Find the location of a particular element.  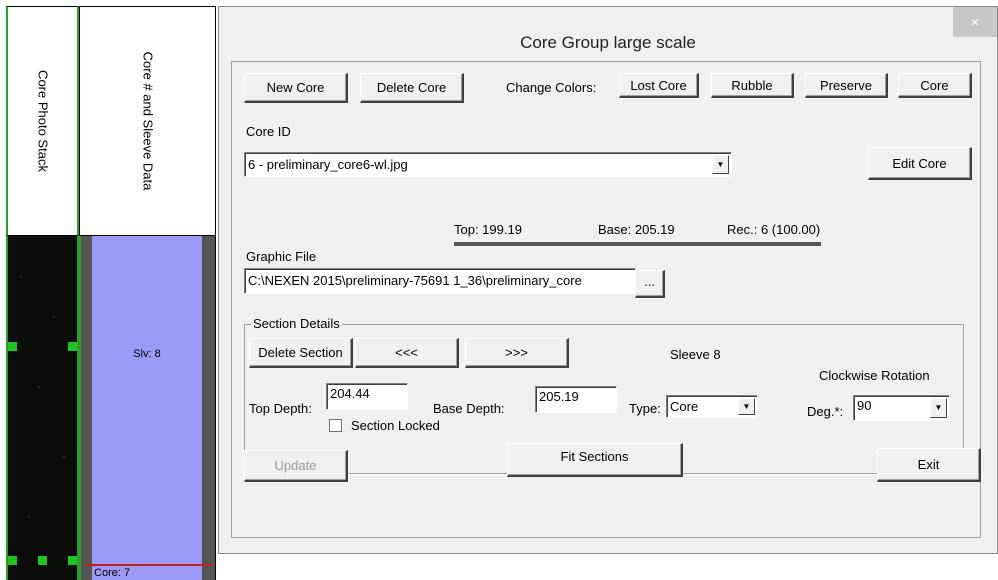

rotation-label: Clockwise Rotation is located at coordinates (874, 375).